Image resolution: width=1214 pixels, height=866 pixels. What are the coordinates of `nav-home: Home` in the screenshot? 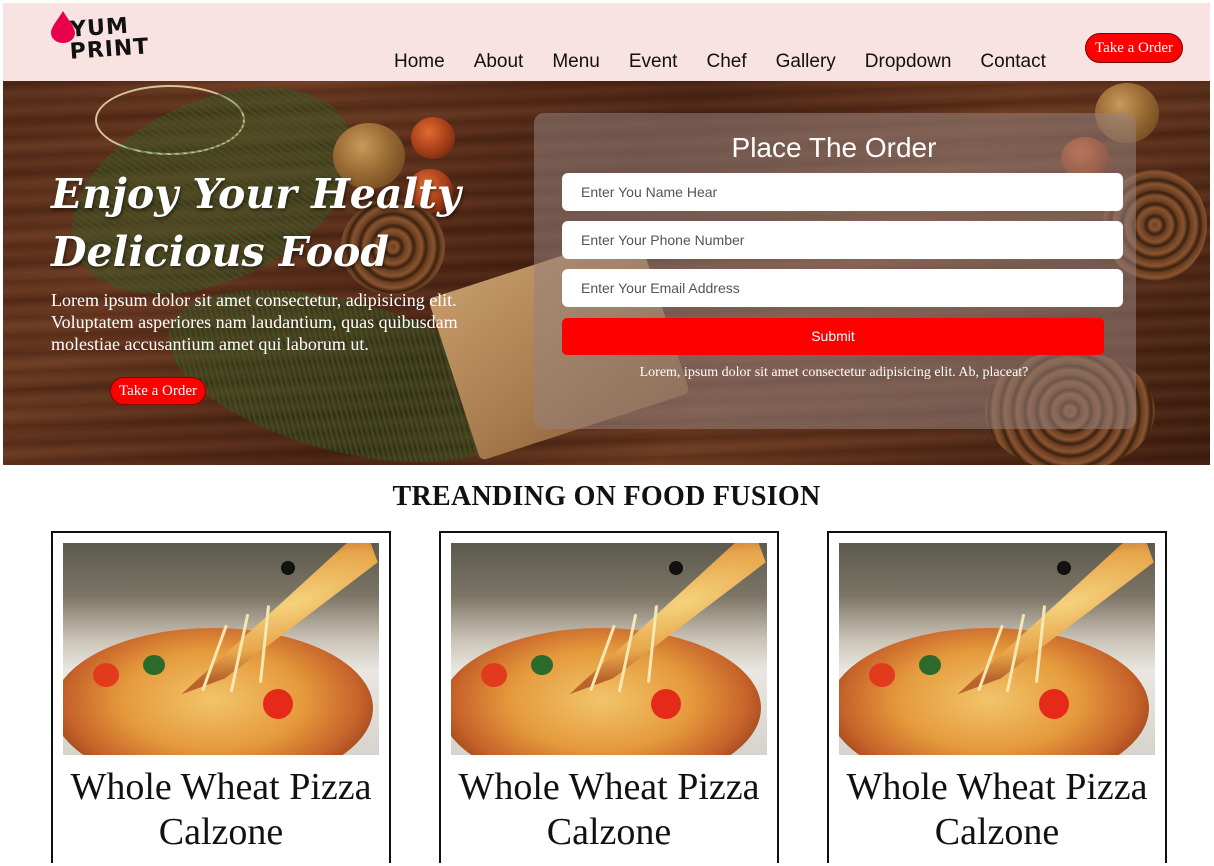 It's located at (419, 62).